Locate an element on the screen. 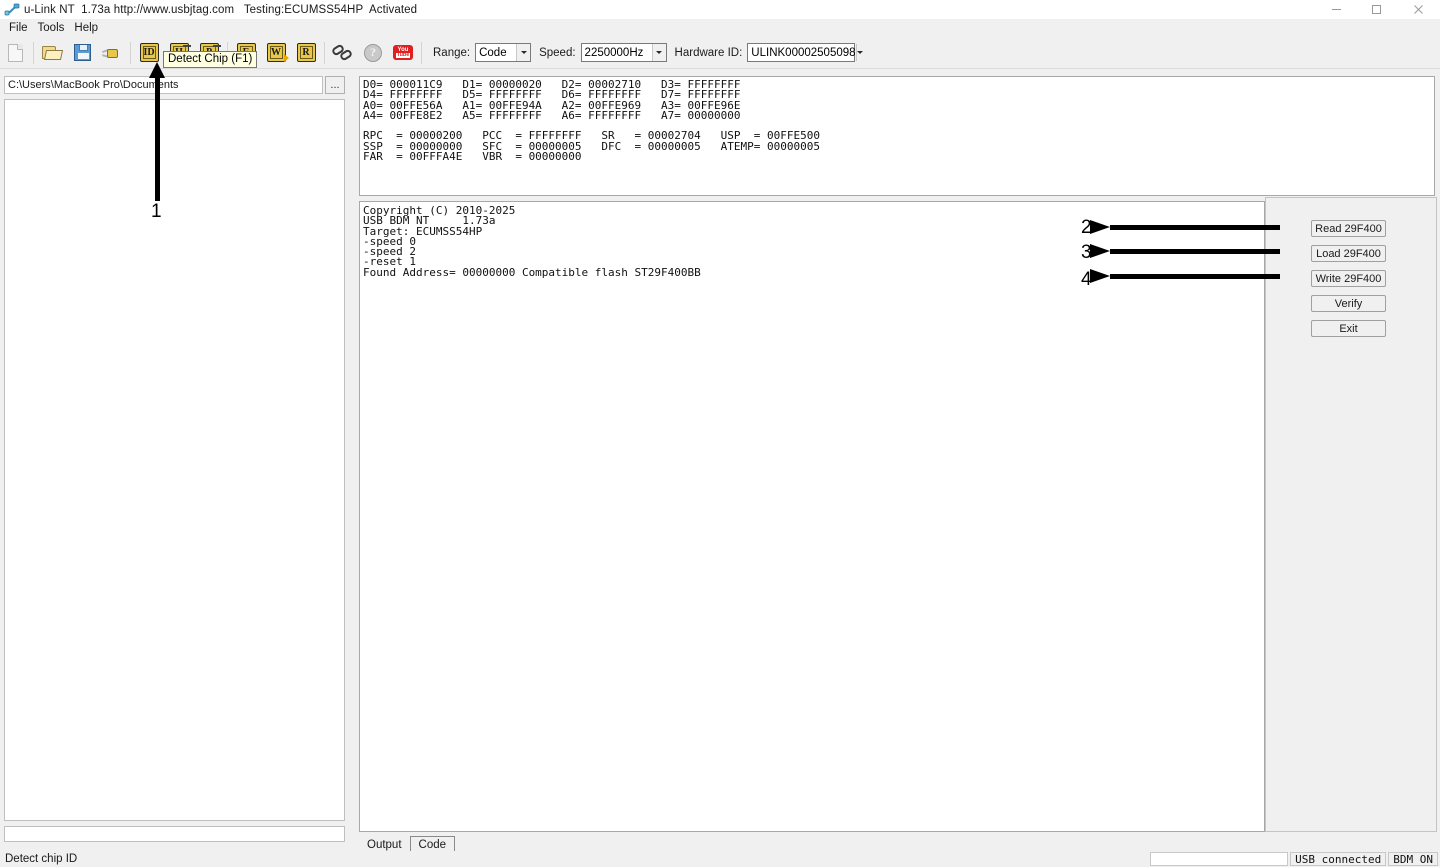  filename-field is located at coordinates (174, 834).